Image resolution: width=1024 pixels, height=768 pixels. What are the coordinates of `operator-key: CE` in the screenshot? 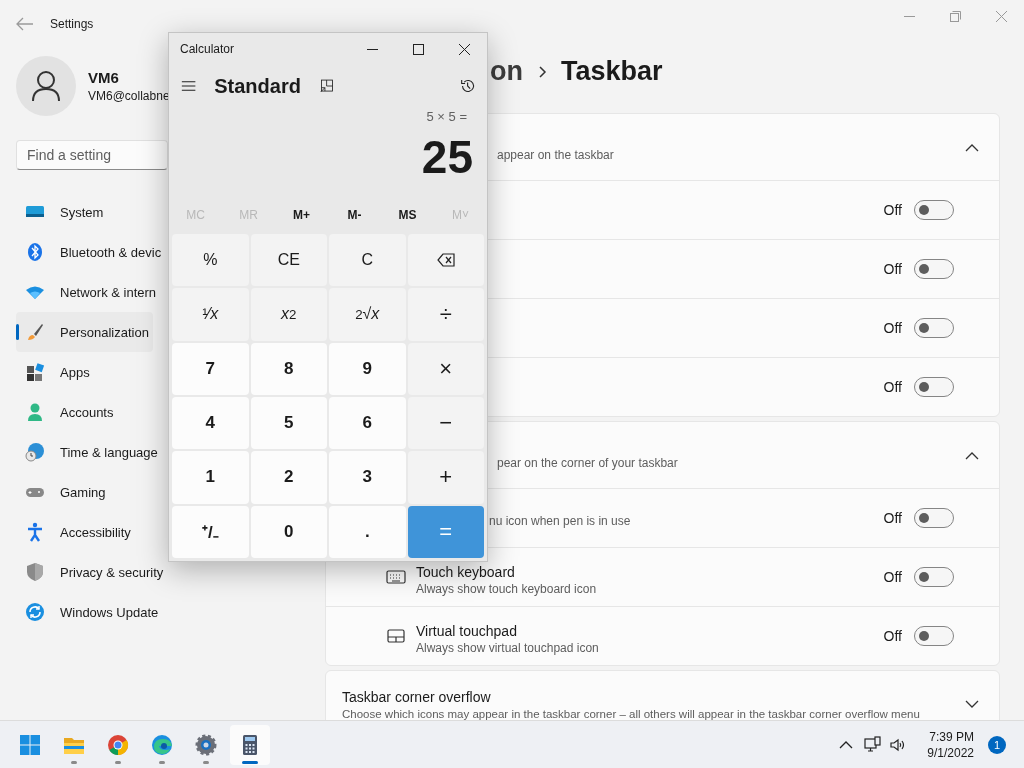 It's located at (288, 260).